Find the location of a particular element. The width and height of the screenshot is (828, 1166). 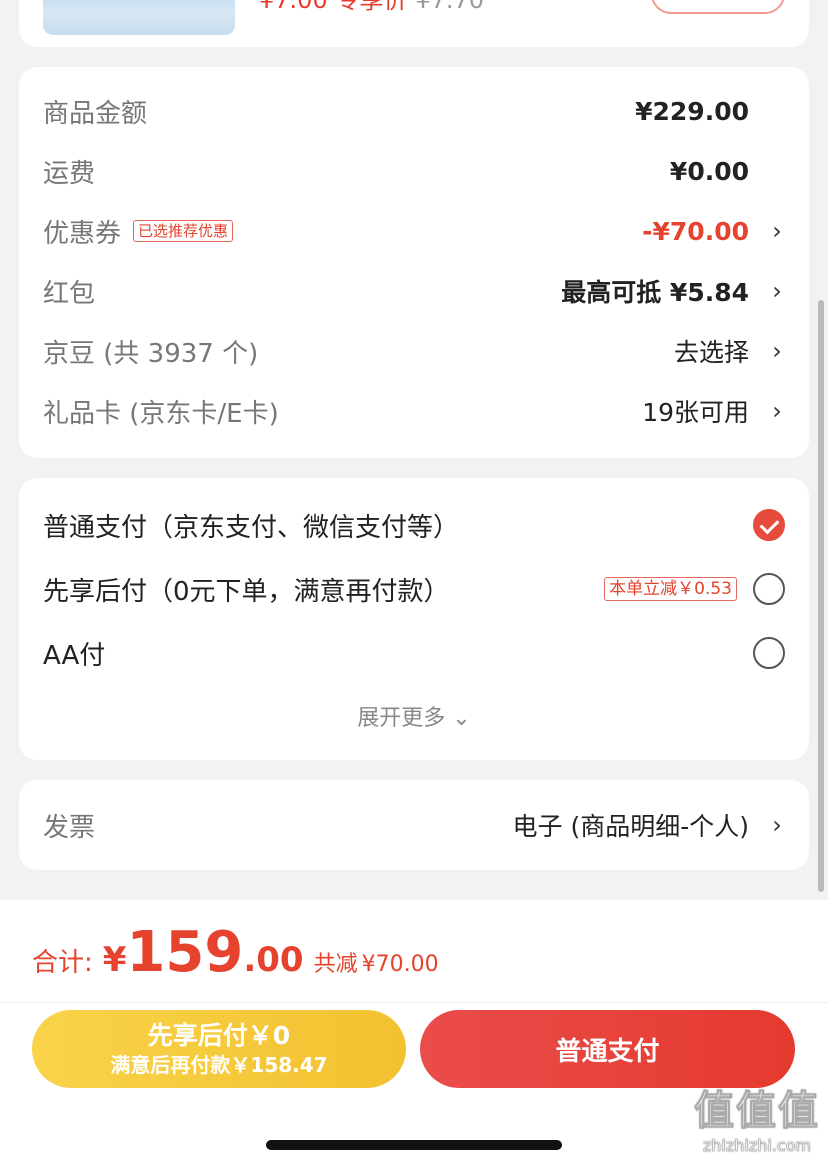

jingdou-label: 京豆 (共 3937 个) is located at coordinates (151, 353).